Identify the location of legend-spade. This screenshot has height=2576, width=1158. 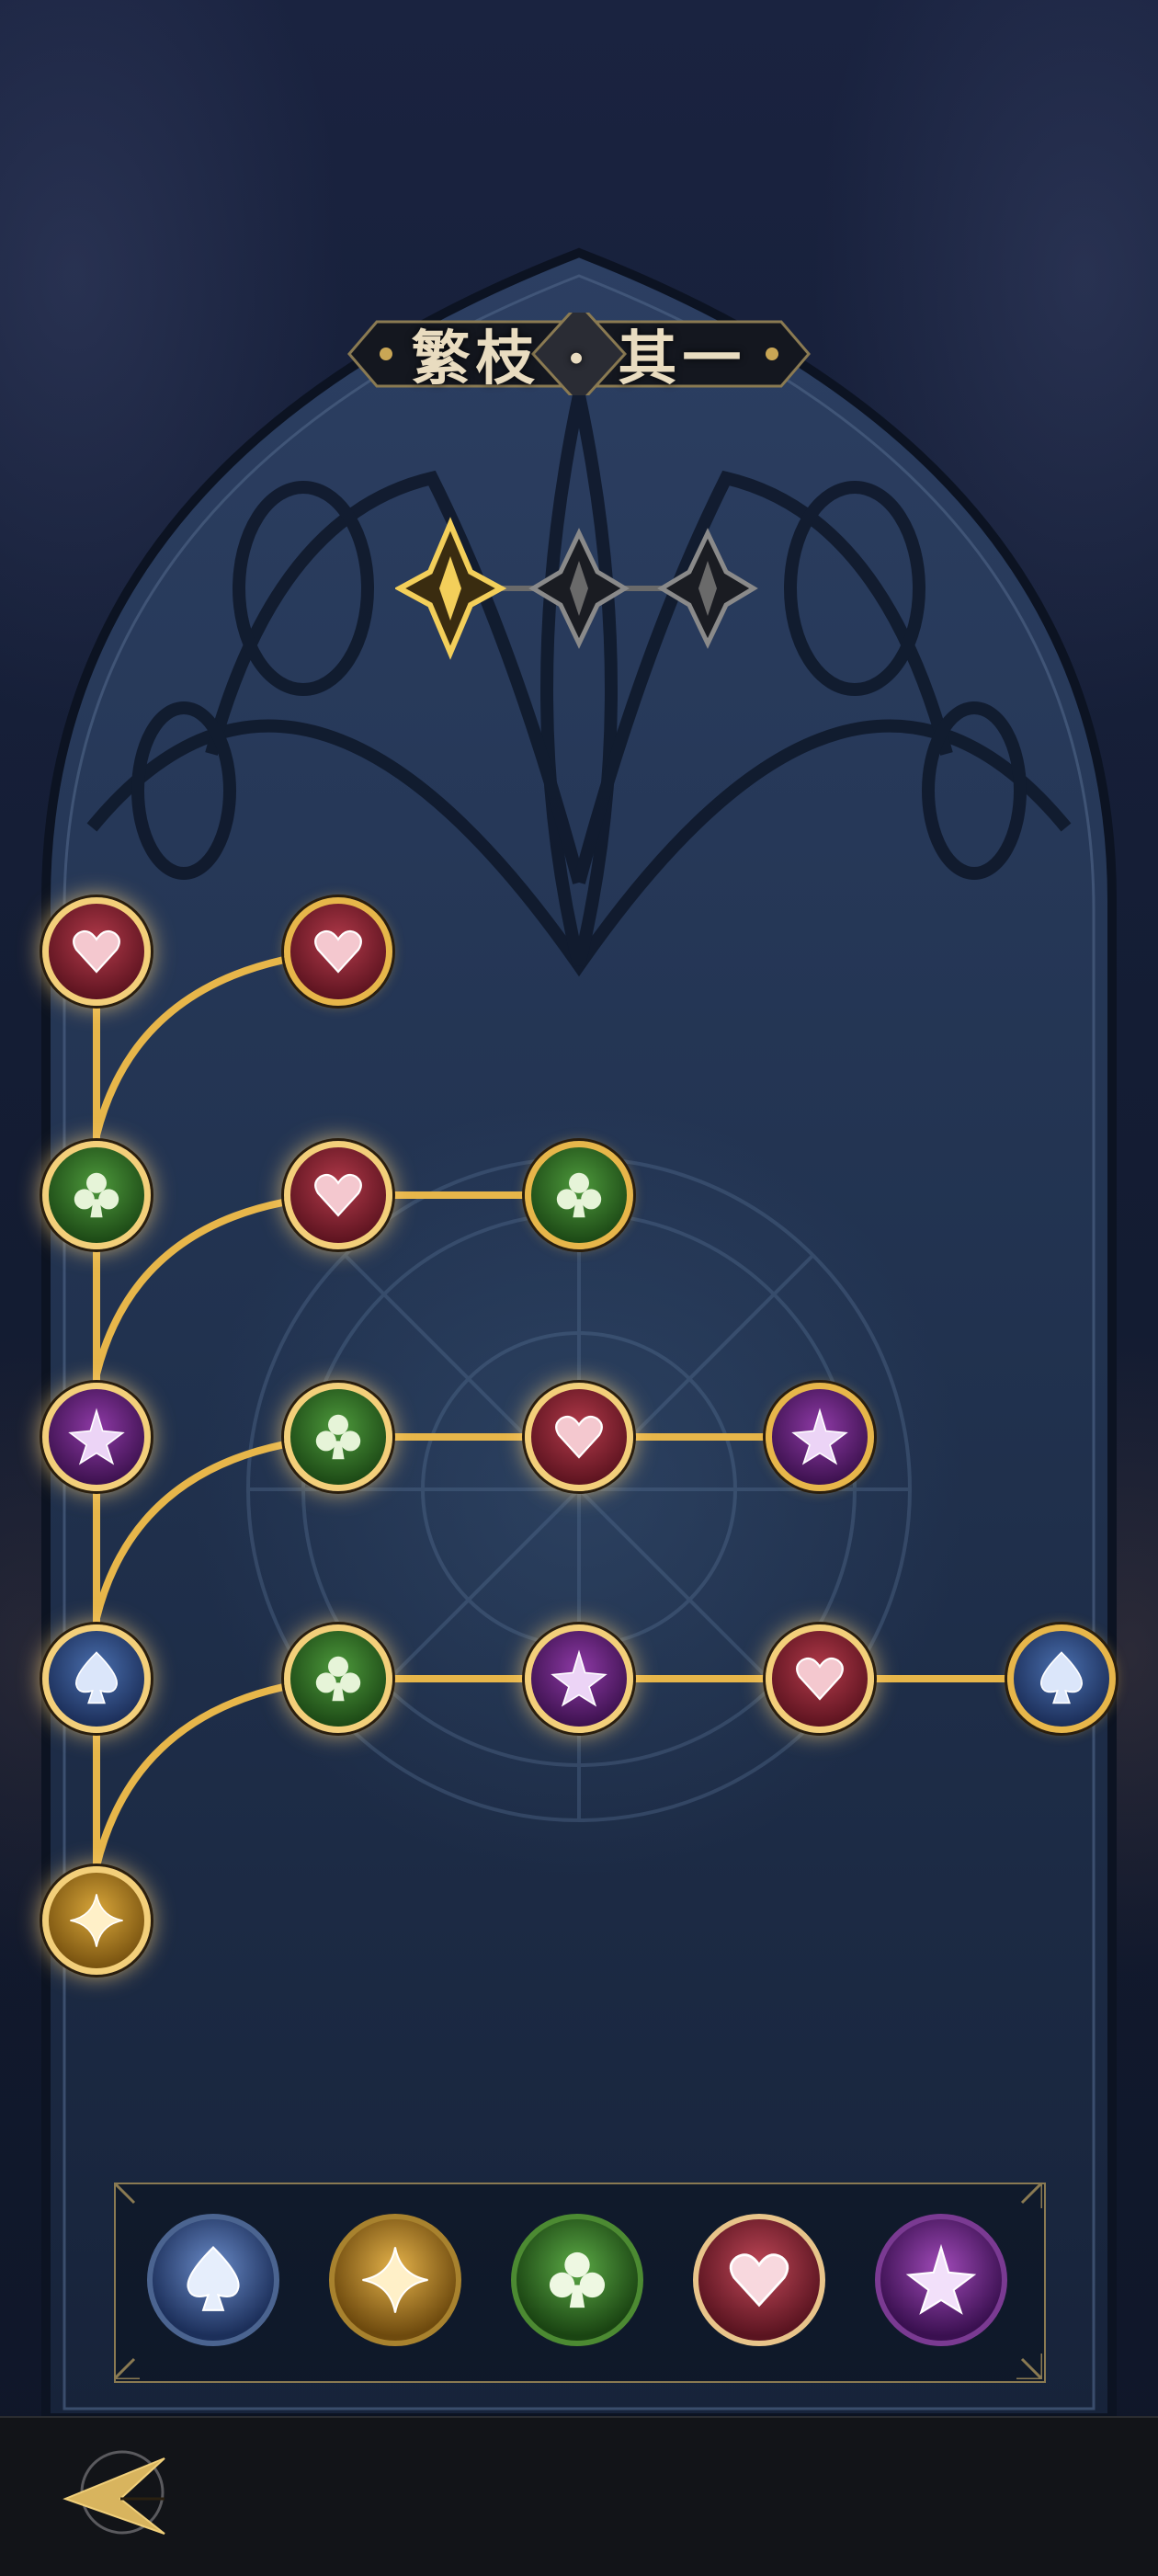
(213, 2280).